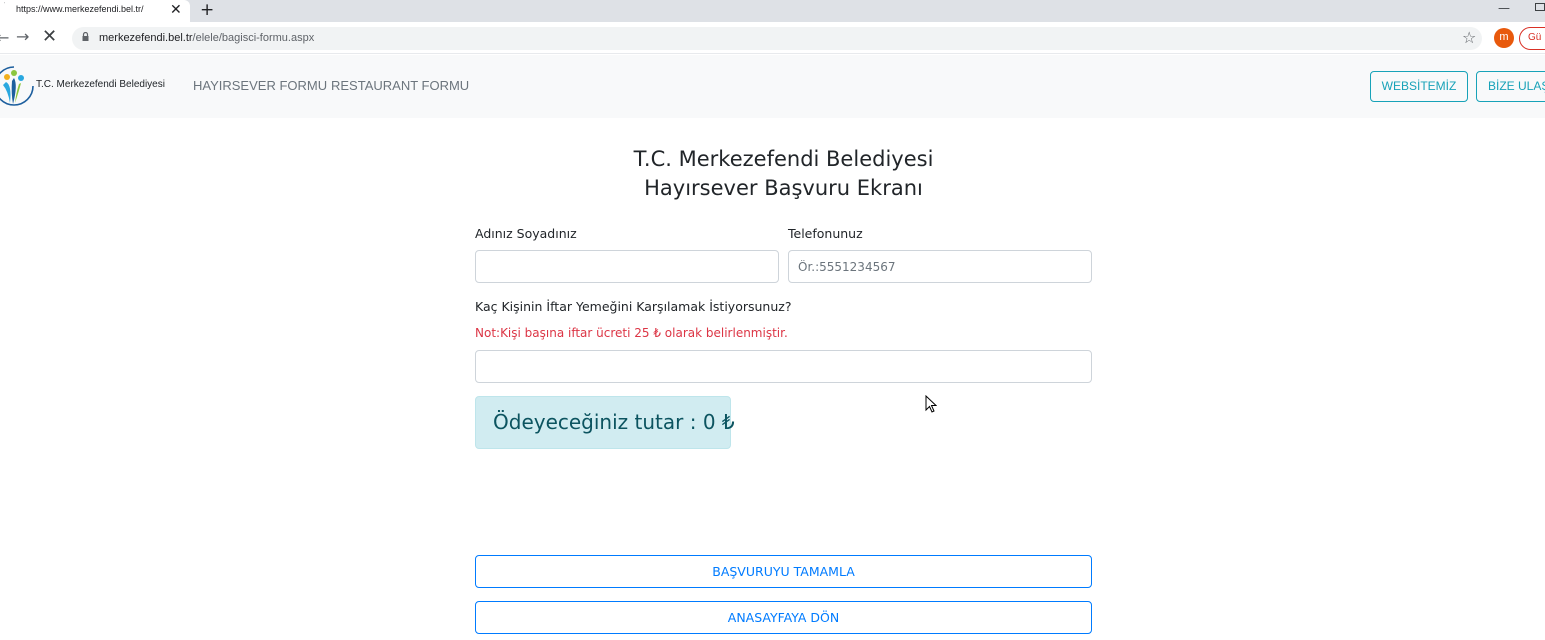 This screenshot has height=640, width=1545. What do you see at coordinates (1469, 37) in the screenshot?
I see `bookmark-star-icon: ☆` at bounding box center [1469, 37].